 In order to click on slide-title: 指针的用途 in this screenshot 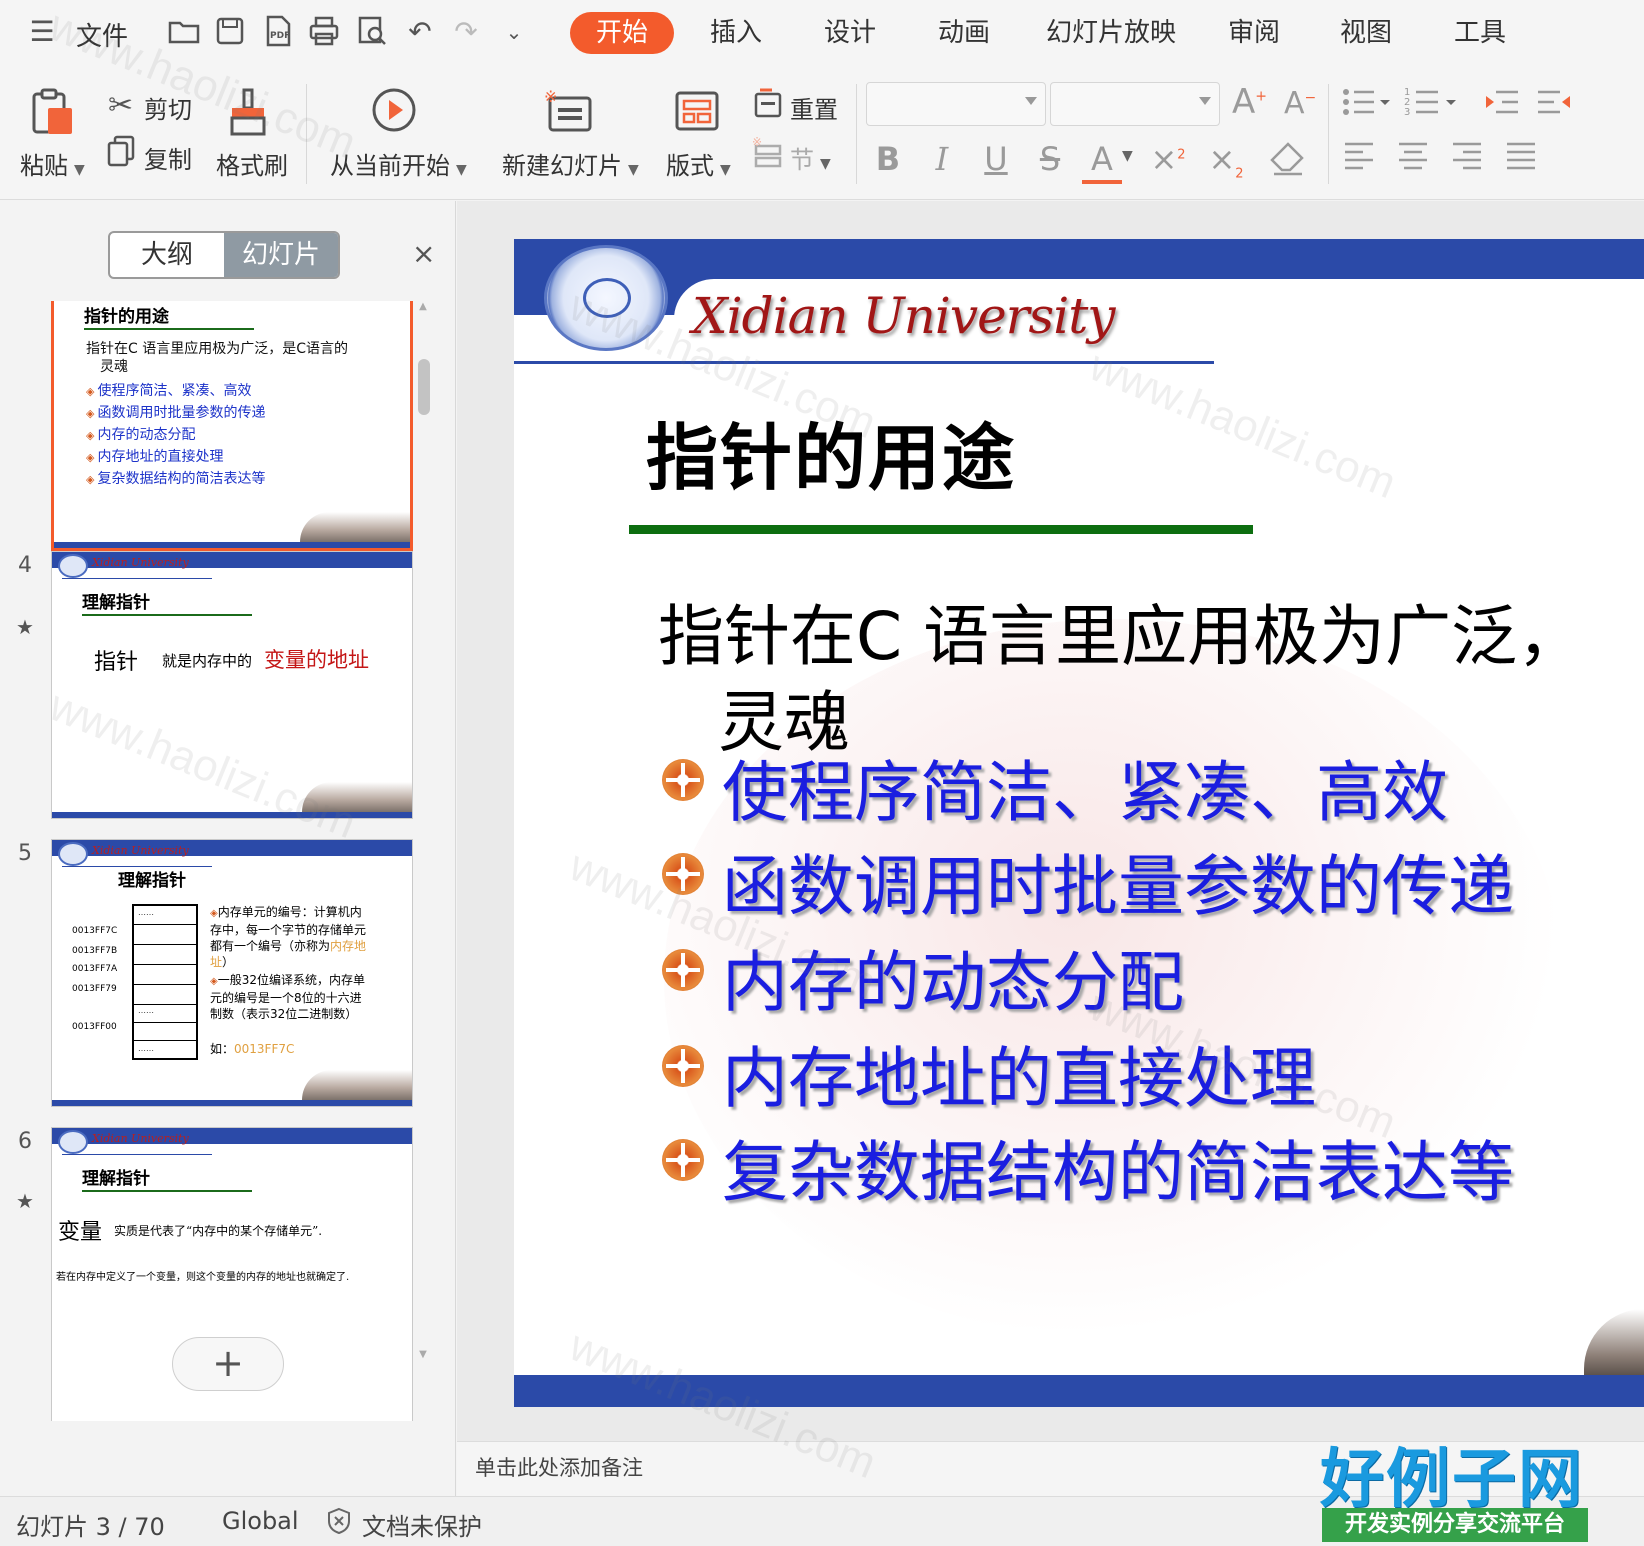, I will do `click(831, 451)`.